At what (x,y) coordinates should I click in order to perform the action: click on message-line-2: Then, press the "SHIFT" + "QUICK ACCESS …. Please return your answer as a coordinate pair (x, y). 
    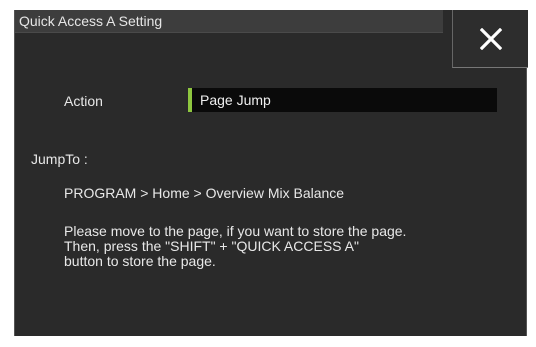
    Looking at the image, I should click on (211, 246).